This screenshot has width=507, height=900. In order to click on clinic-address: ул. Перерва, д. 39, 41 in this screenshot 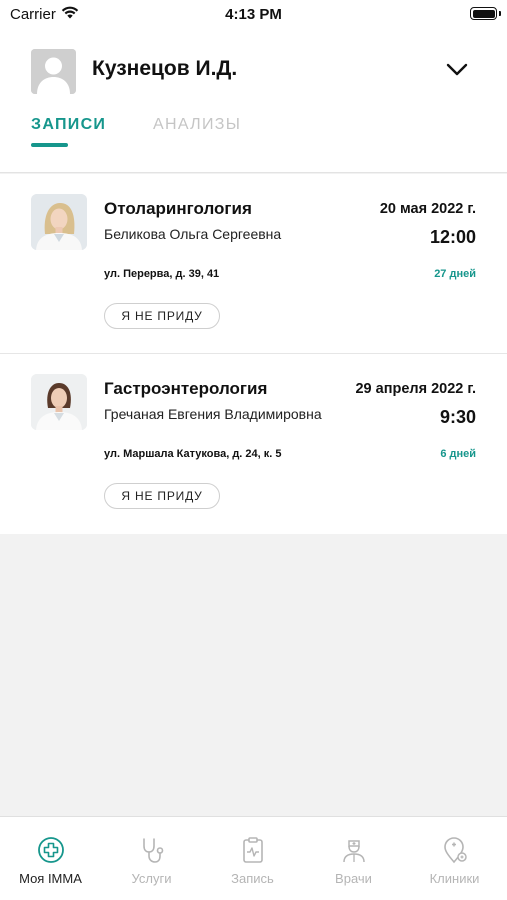, I will do `click(162, 274)`.